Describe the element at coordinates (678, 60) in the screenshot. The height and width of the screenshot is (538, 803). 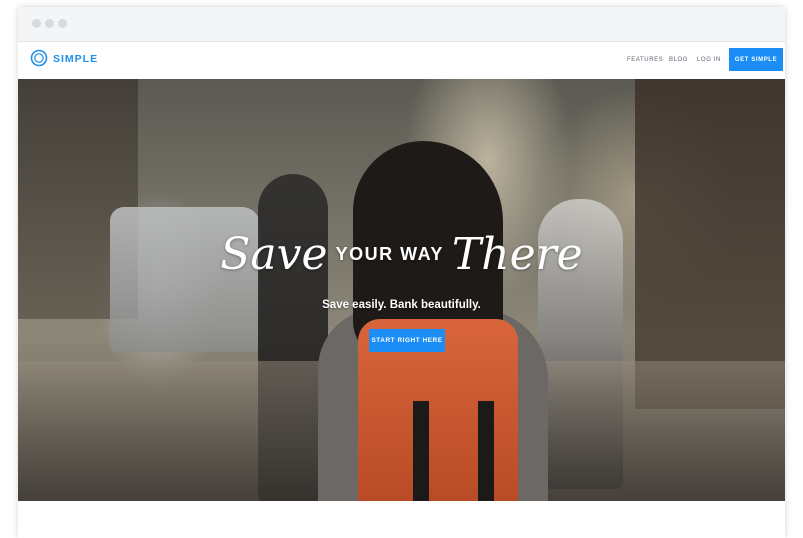
I see `nav-link-blog: BLOG` at that location.